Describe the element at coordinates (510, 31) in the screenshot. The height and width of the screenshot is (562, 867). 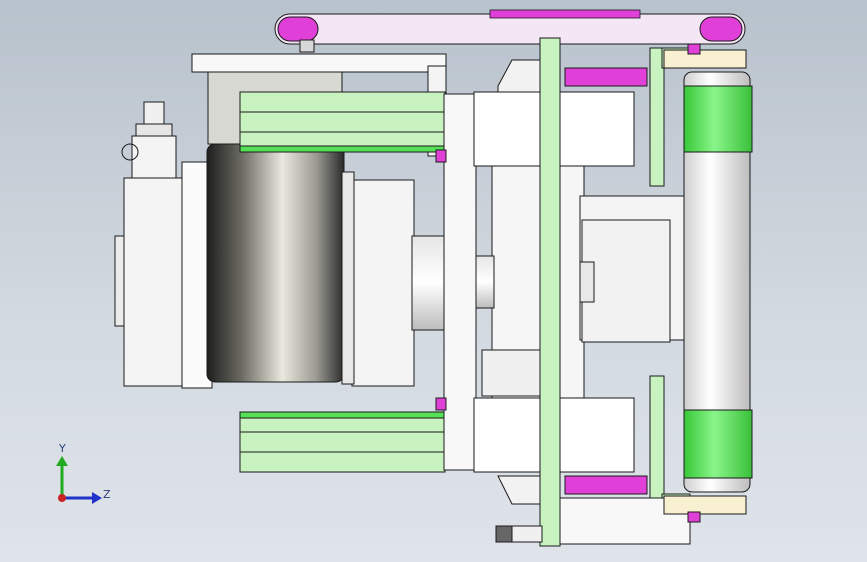
I see `timing-belt-top` at that location.